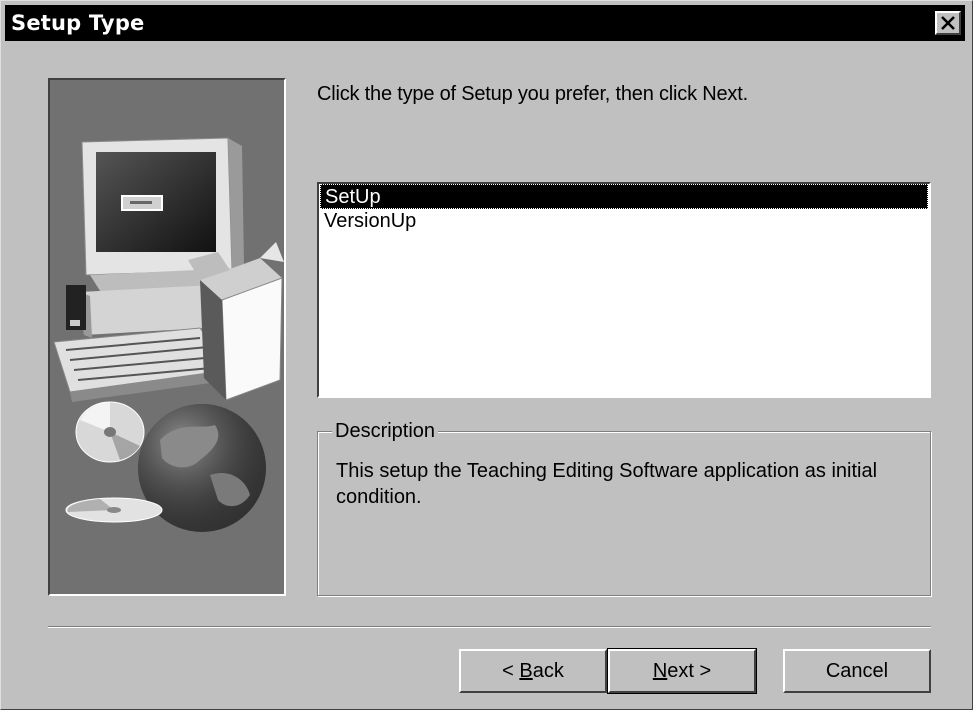 The width and height of the screenshot is (973, 710). Describe the element at coordinates (857, 671) in the screenshot. I see `cancel-button: Cancel` at that location.